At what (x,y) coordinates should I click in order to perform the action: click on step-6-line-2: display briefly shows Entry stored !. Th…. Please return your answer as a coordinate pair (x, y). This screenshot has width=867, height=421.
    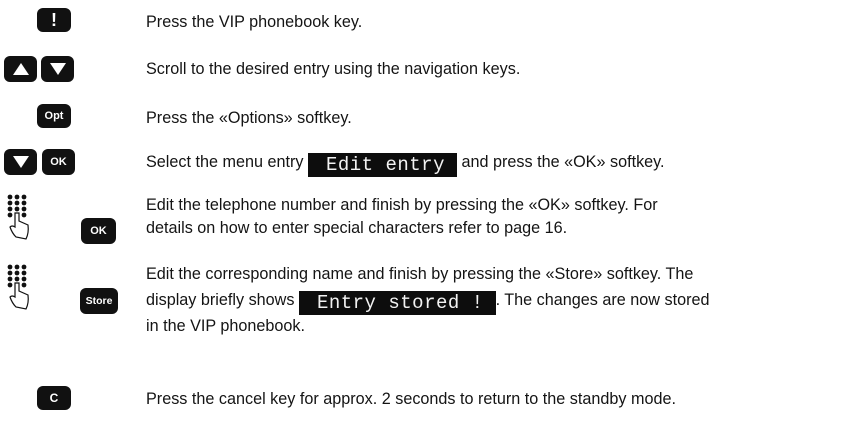
    Looking at the image, I should click on (502, 301).